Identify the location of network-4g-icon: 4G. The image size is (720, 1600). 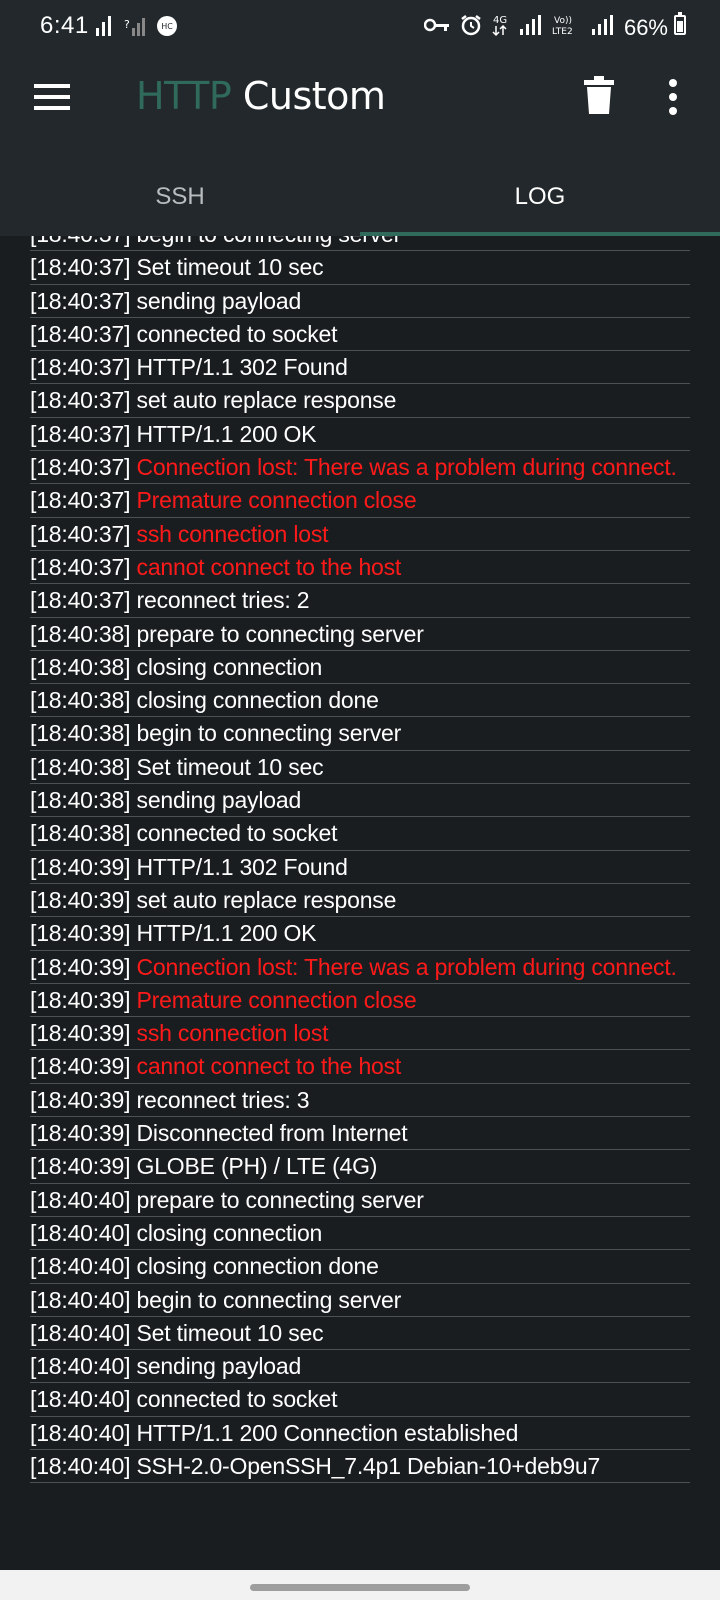
(501, 27).